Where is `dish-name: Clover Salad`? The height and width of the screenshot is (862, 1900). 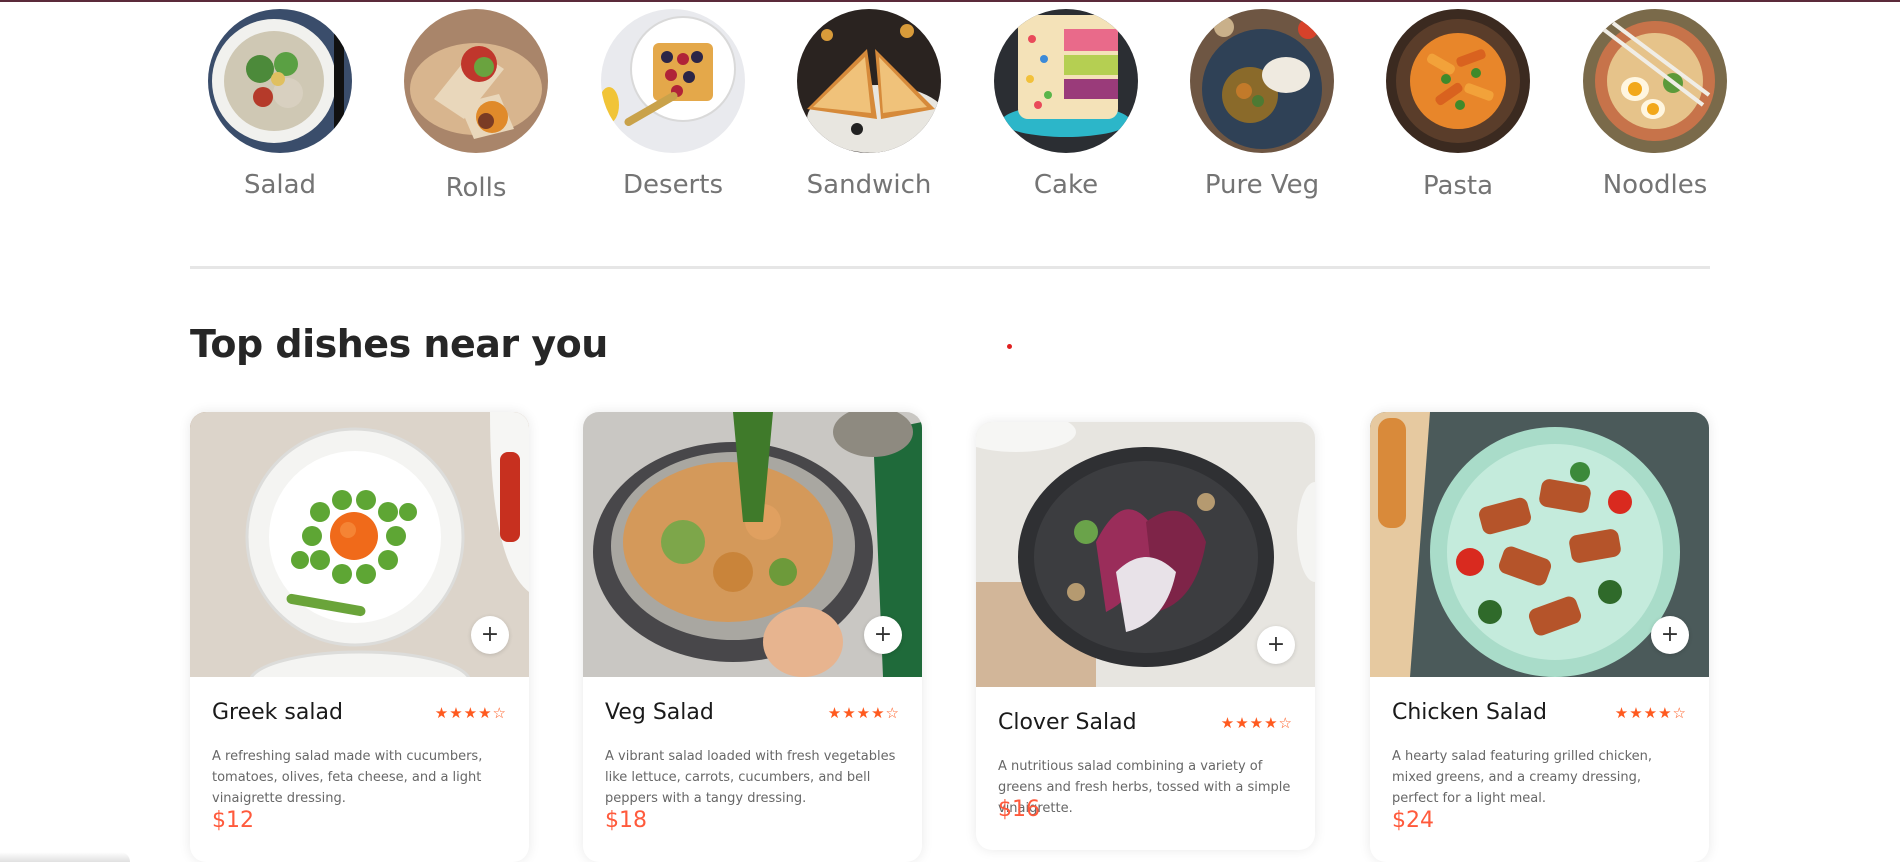
dish-name: Clover Salad is located at coordinates (1067, 722).